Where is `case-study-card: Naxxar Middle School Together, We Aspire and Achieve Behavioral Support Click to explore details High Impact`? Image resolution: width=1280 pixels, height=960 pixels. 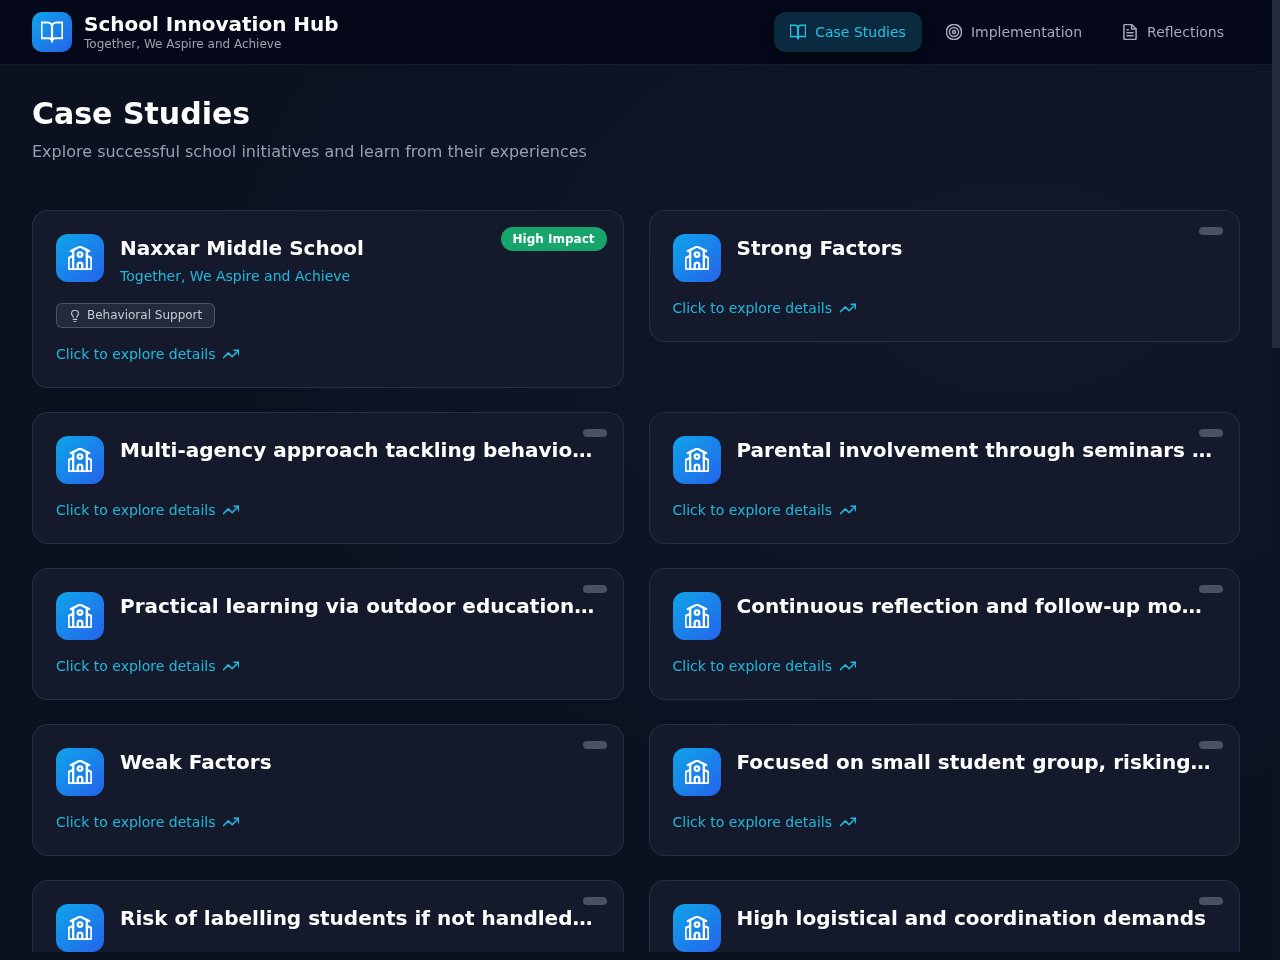 case-study-card: Naxxar Middle School Together, We Aspire and Achieve Behavioral Support Click to explore details High Impact is located at coordinates (328, 299).